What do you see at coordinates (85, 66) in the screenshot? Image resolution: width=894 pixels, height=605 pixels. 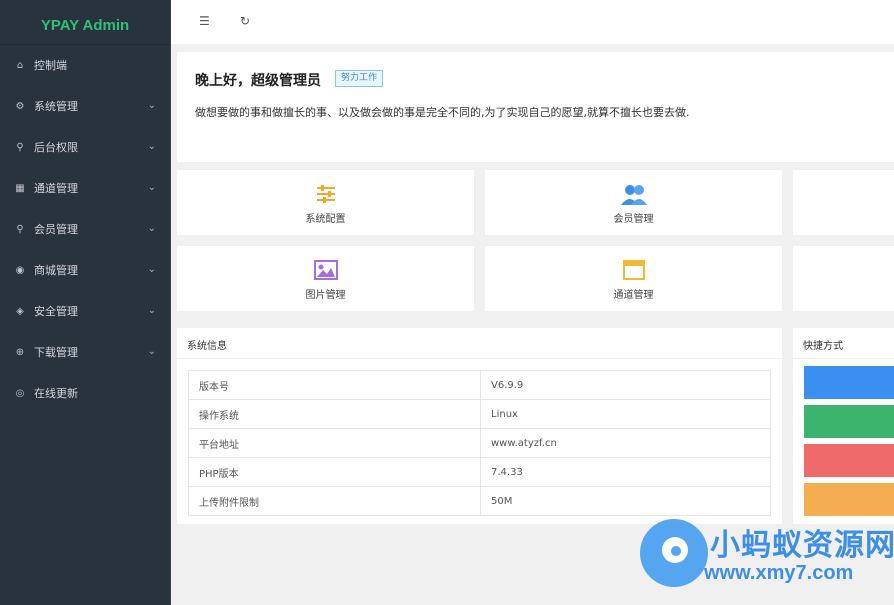 I see `sidebar-item-dashboard: ⌂ 控制端` at bounding box center [85, 66].